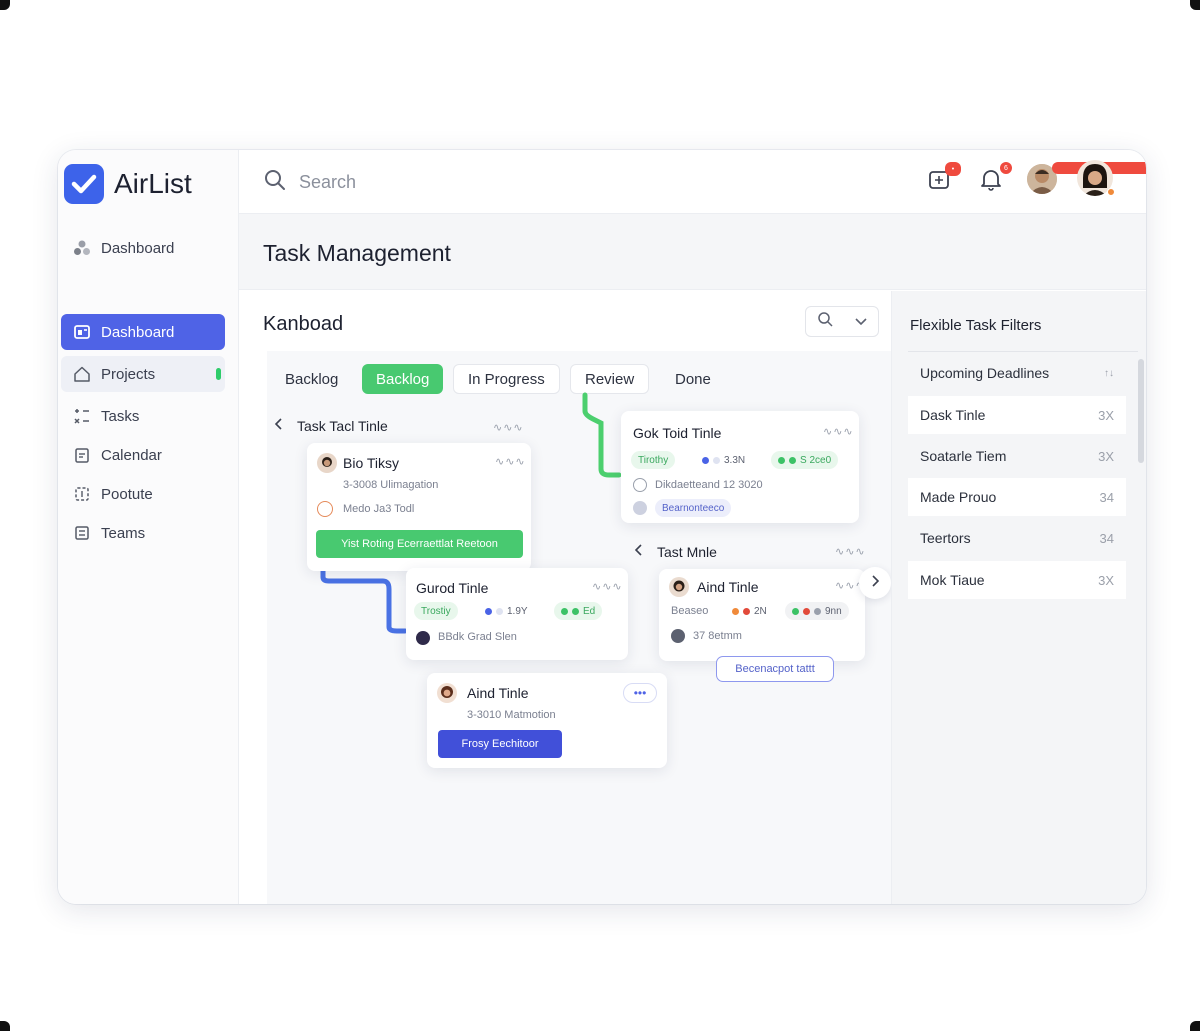  Describe the element at coordinates (762, 615) in the screenshot. I see `task-card: Aind Tinle ∿∿∿ Beaseo 2N 9nn 37 8etmm` at that location.